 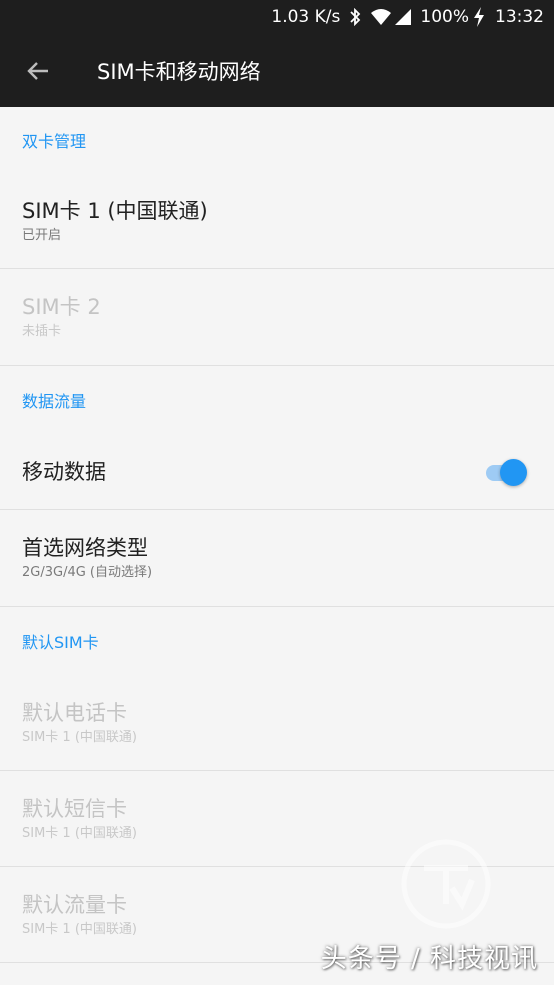 I want to click on watermark-text: 头条号 / 科技视讯, so click(x=429, y=959).